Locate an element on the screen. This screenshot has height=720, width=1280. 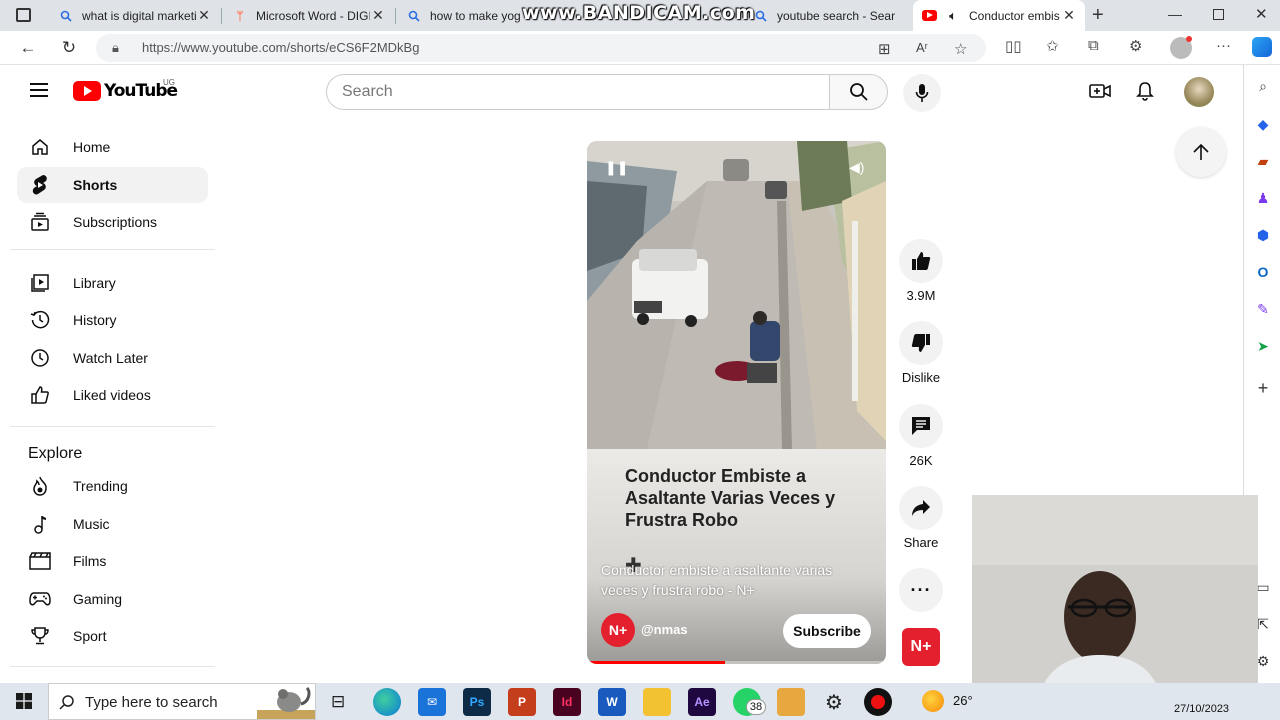
more-menu-icon: ··· is located at coordinates (1223, 45).